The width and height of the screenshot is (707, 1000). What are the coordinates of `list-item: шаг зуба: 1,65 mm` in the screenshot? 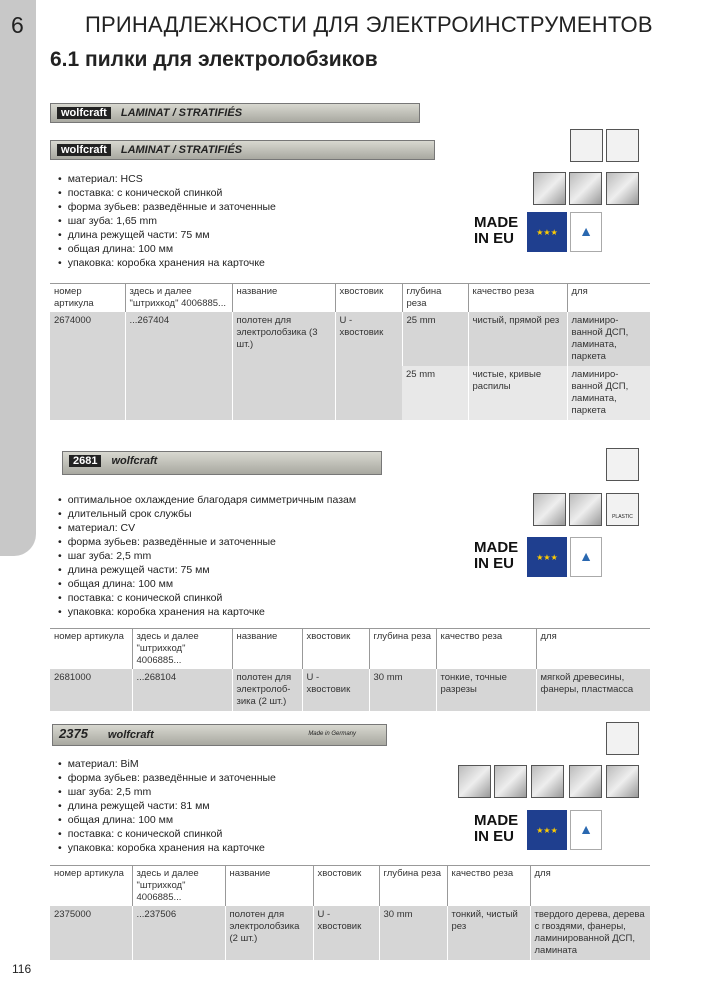 It's located at (167, 221).